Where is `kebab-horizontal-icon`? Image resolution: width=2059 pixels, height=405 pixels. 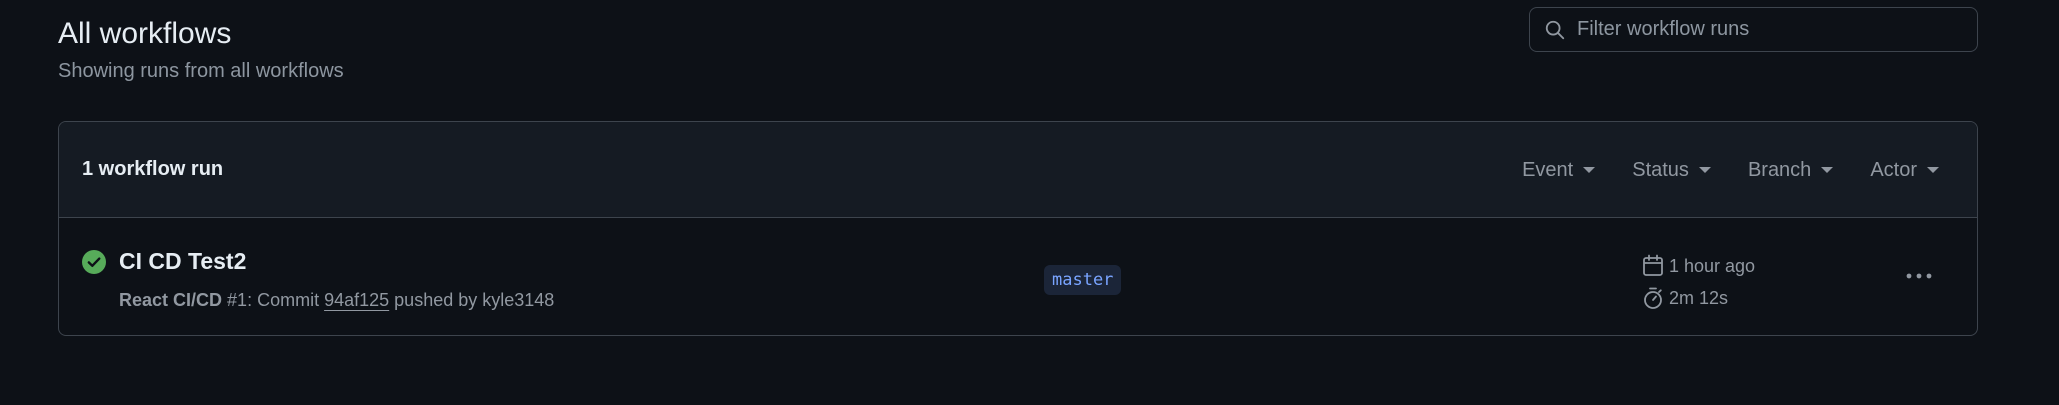 kebab-horizontal-icon is located at coordinates (1919, 276).